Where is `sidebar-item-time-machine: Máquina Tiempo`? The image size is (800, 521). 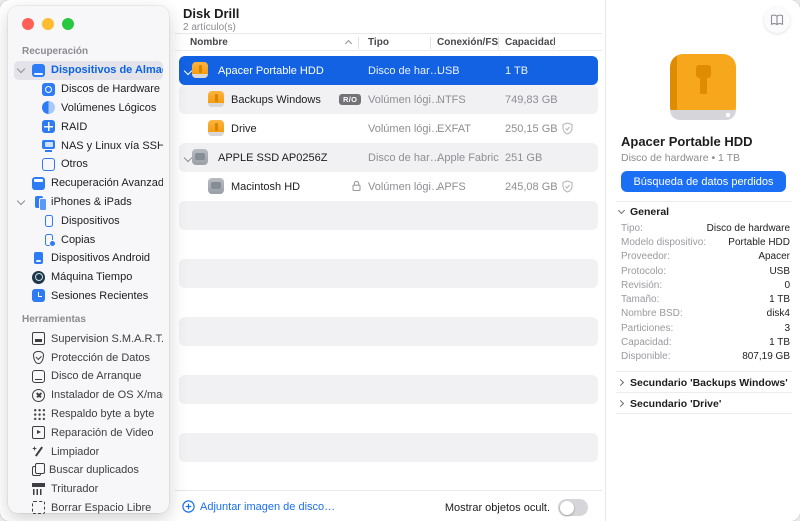 sidebar-item-time-machine: Máquina Tiempo is located at coordinates (88, 277).